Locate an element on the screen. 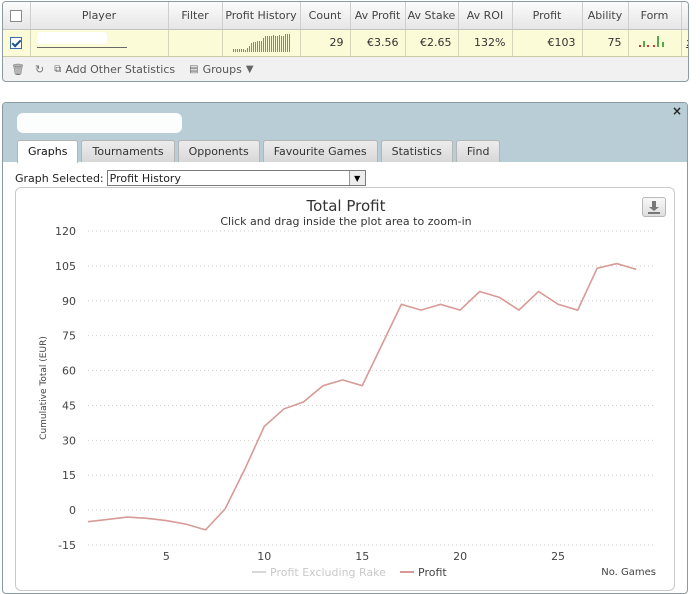 This screenshot has width=700, height=594. add-other-statistics-button: ⧉ Add Other Statistics is located at coordinates (114, 69).